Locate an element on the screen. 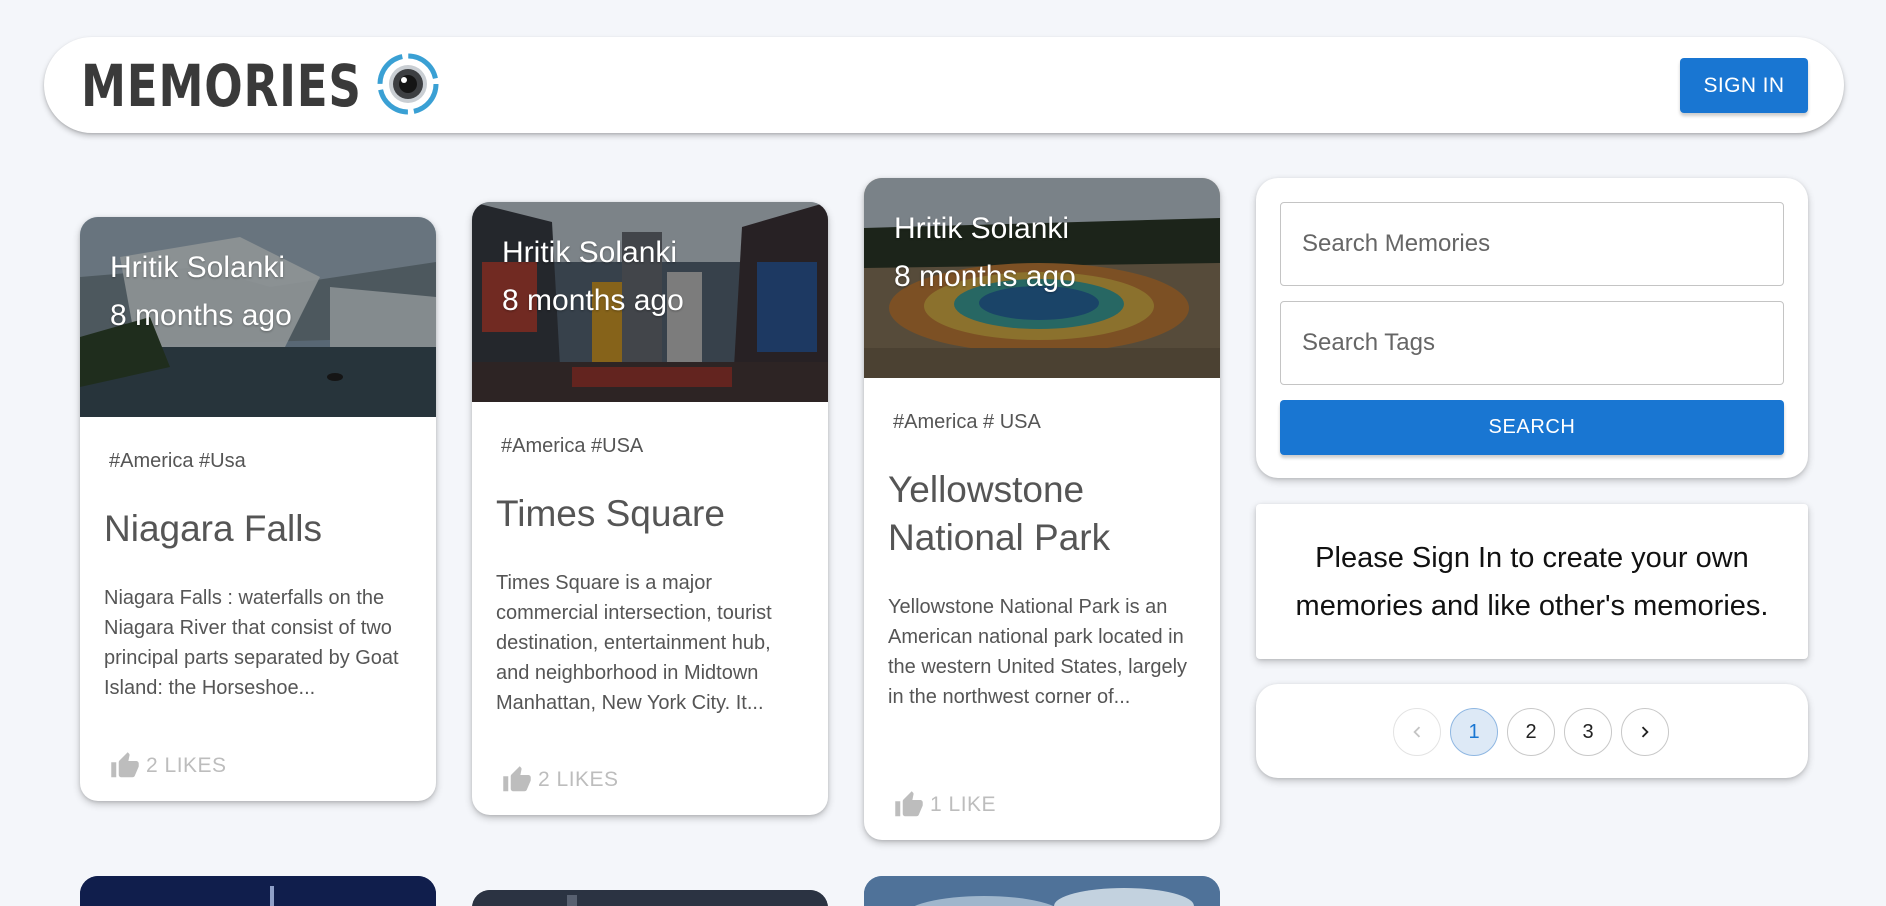  card-tags: #America #Usa is located at coordinates (177, 461).